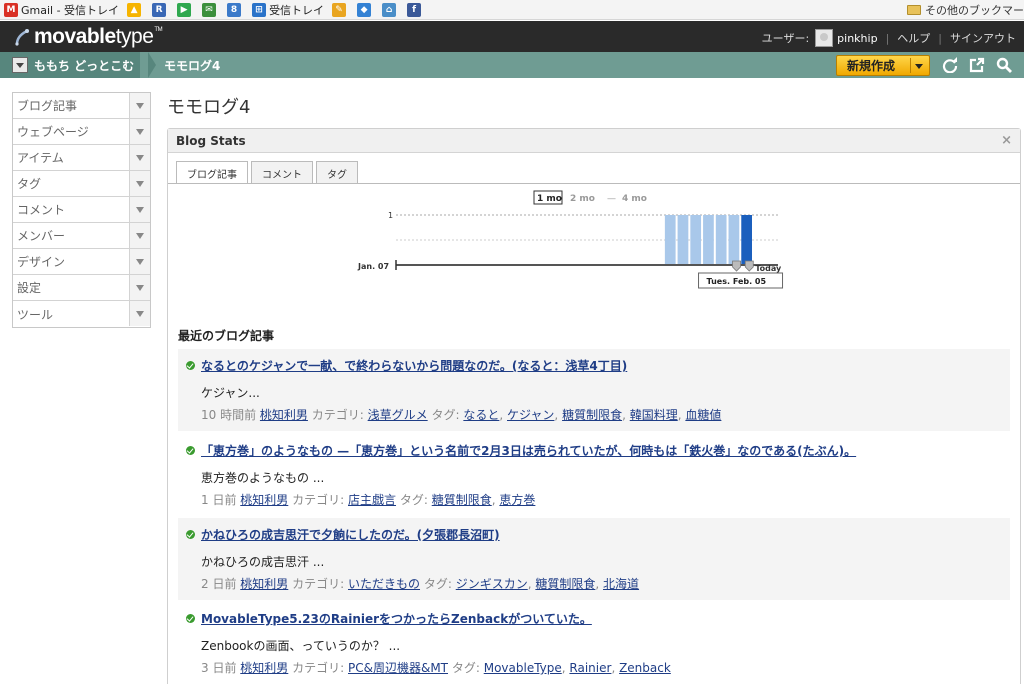  Describe the element at coordinates (33, 314) in the screenshot. I see `sidebar-item-label: ツール` at that location.